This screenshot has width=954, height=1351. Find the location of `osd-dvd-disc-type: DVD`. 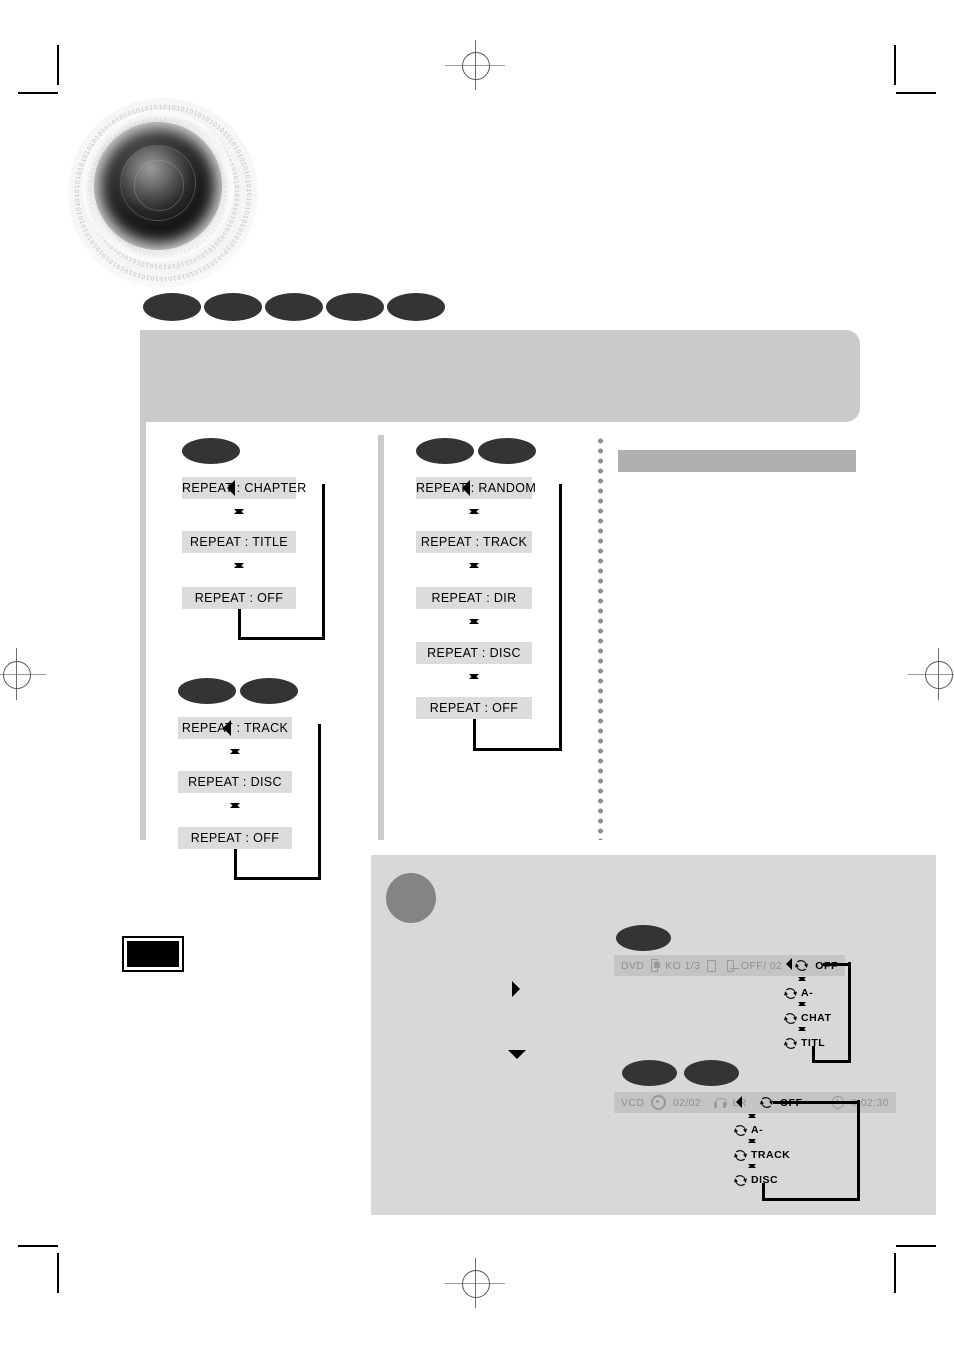

osd-dvd-disc-type: DVD is located at coordinates (633, 965).